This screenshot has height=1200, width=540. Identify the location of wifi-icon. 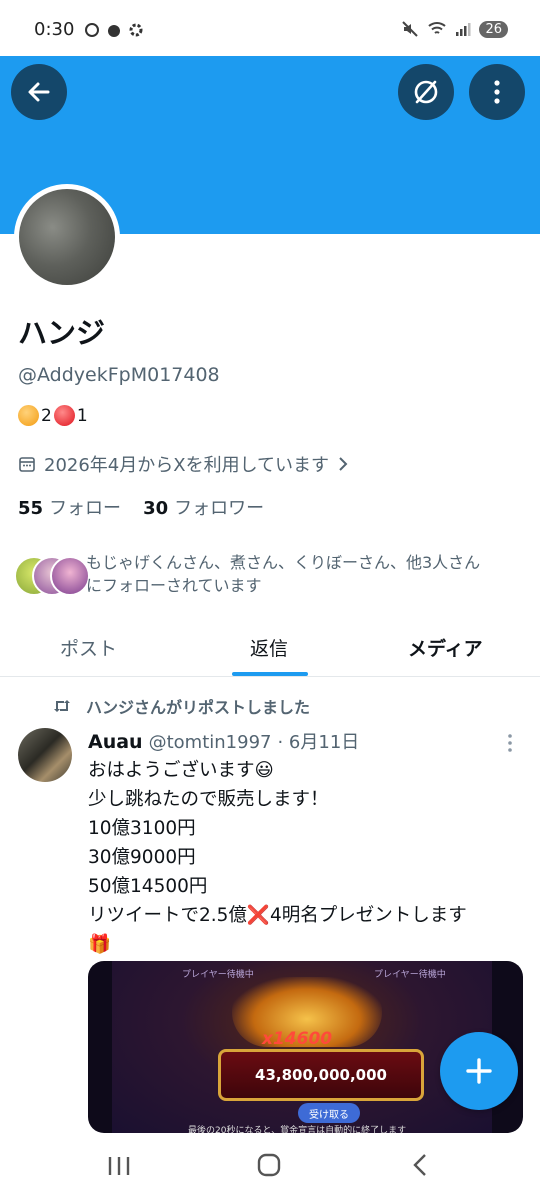
(437, 28).